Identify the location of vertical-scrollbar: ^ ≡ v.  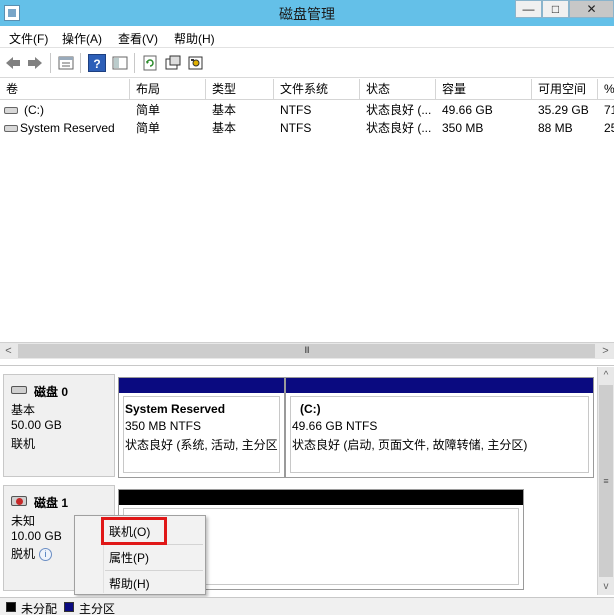
(605, 481).